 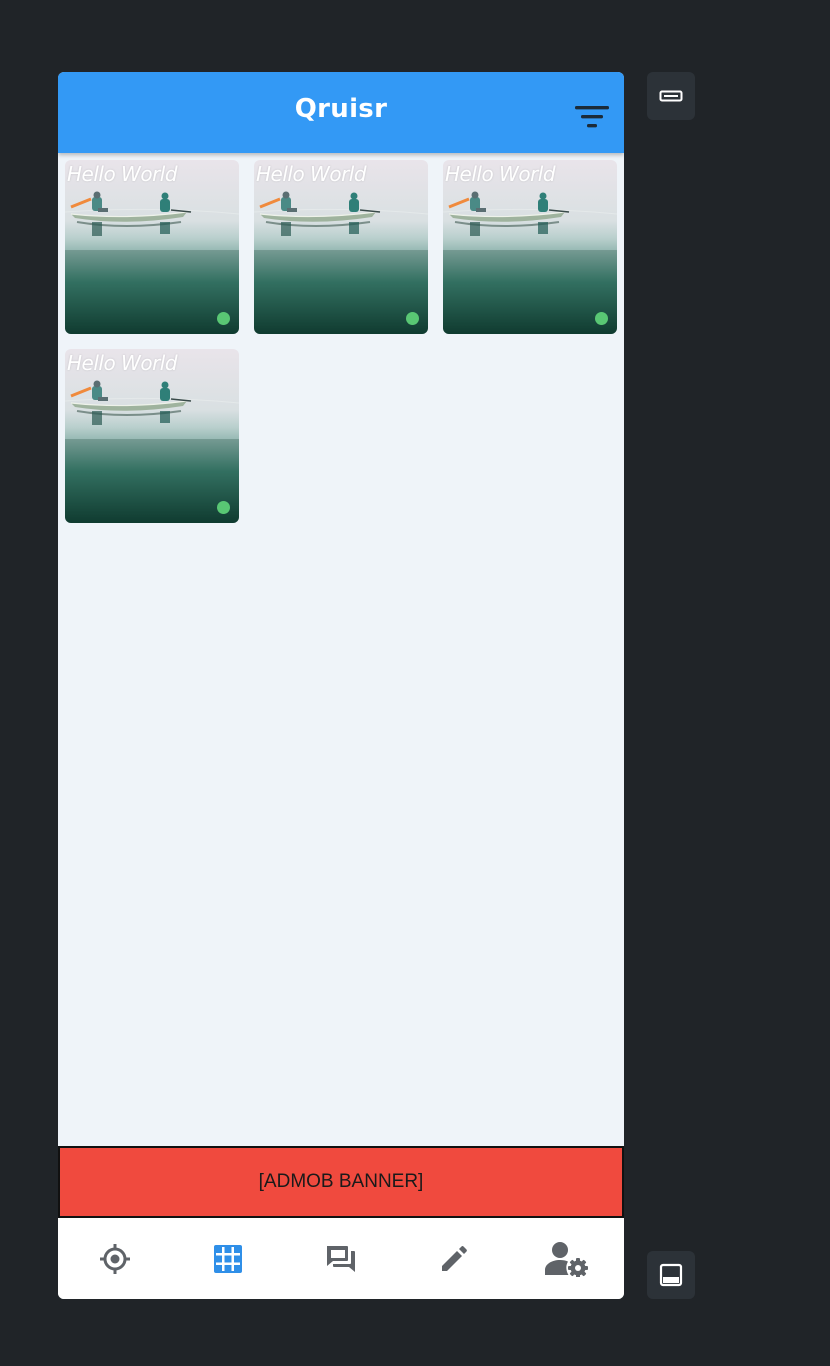 I want to click on ad-banner: [ADMOB BANNER], so click(x=341, y=1182).